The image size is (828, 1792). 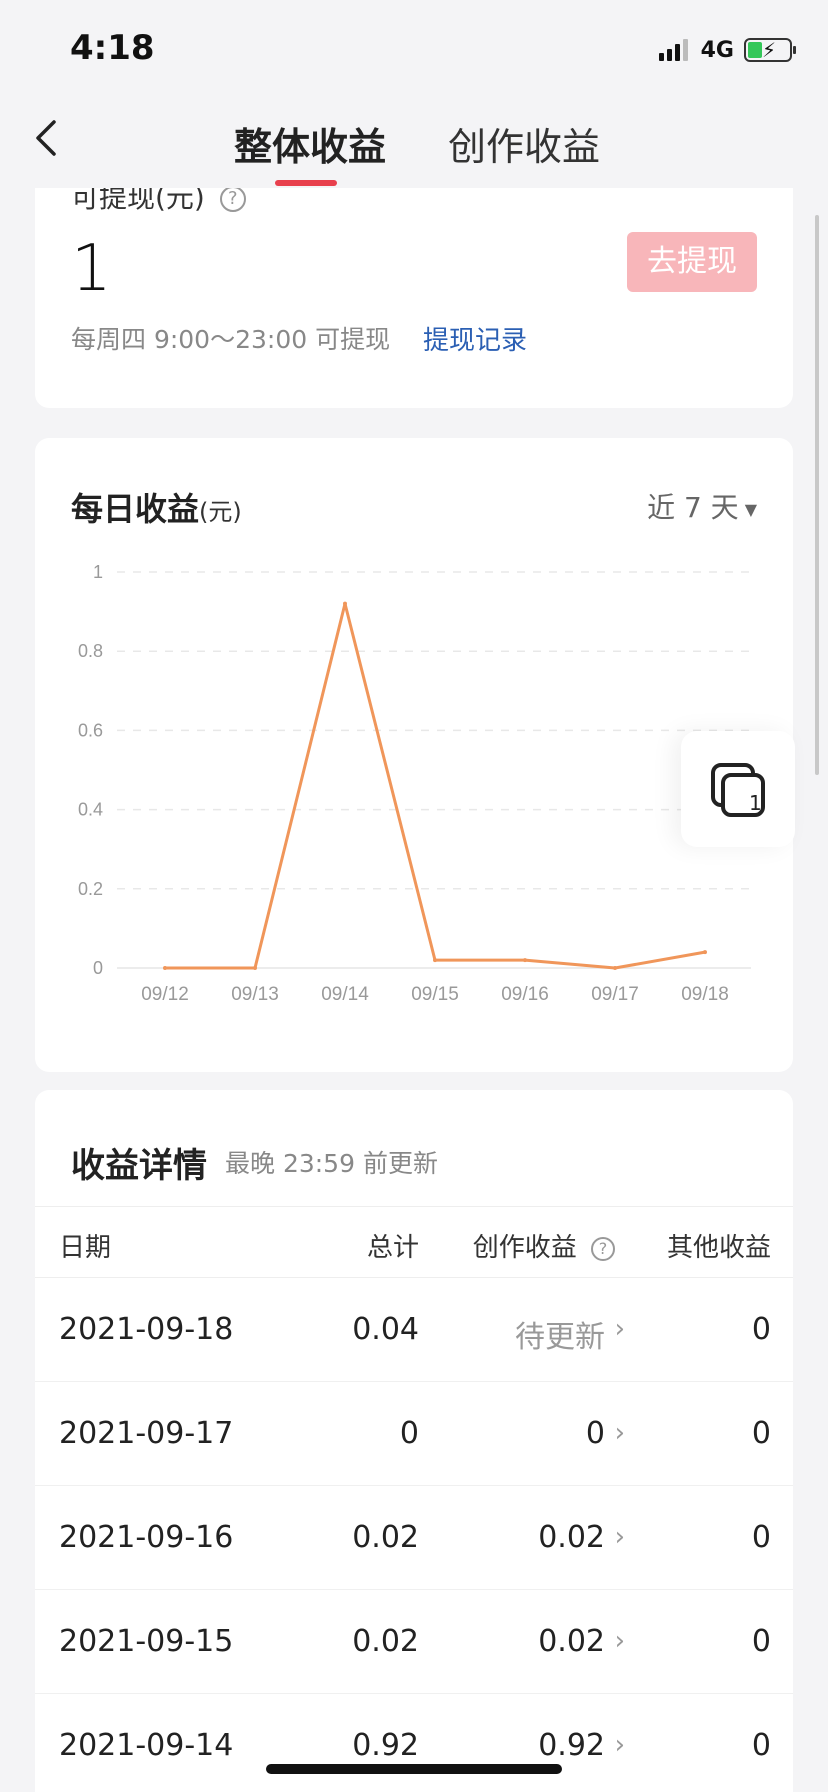 What do you see at coordinates (409, 1433) in the screenshot?
I see `cell-total: 0` at bounding box center [409, 1433].